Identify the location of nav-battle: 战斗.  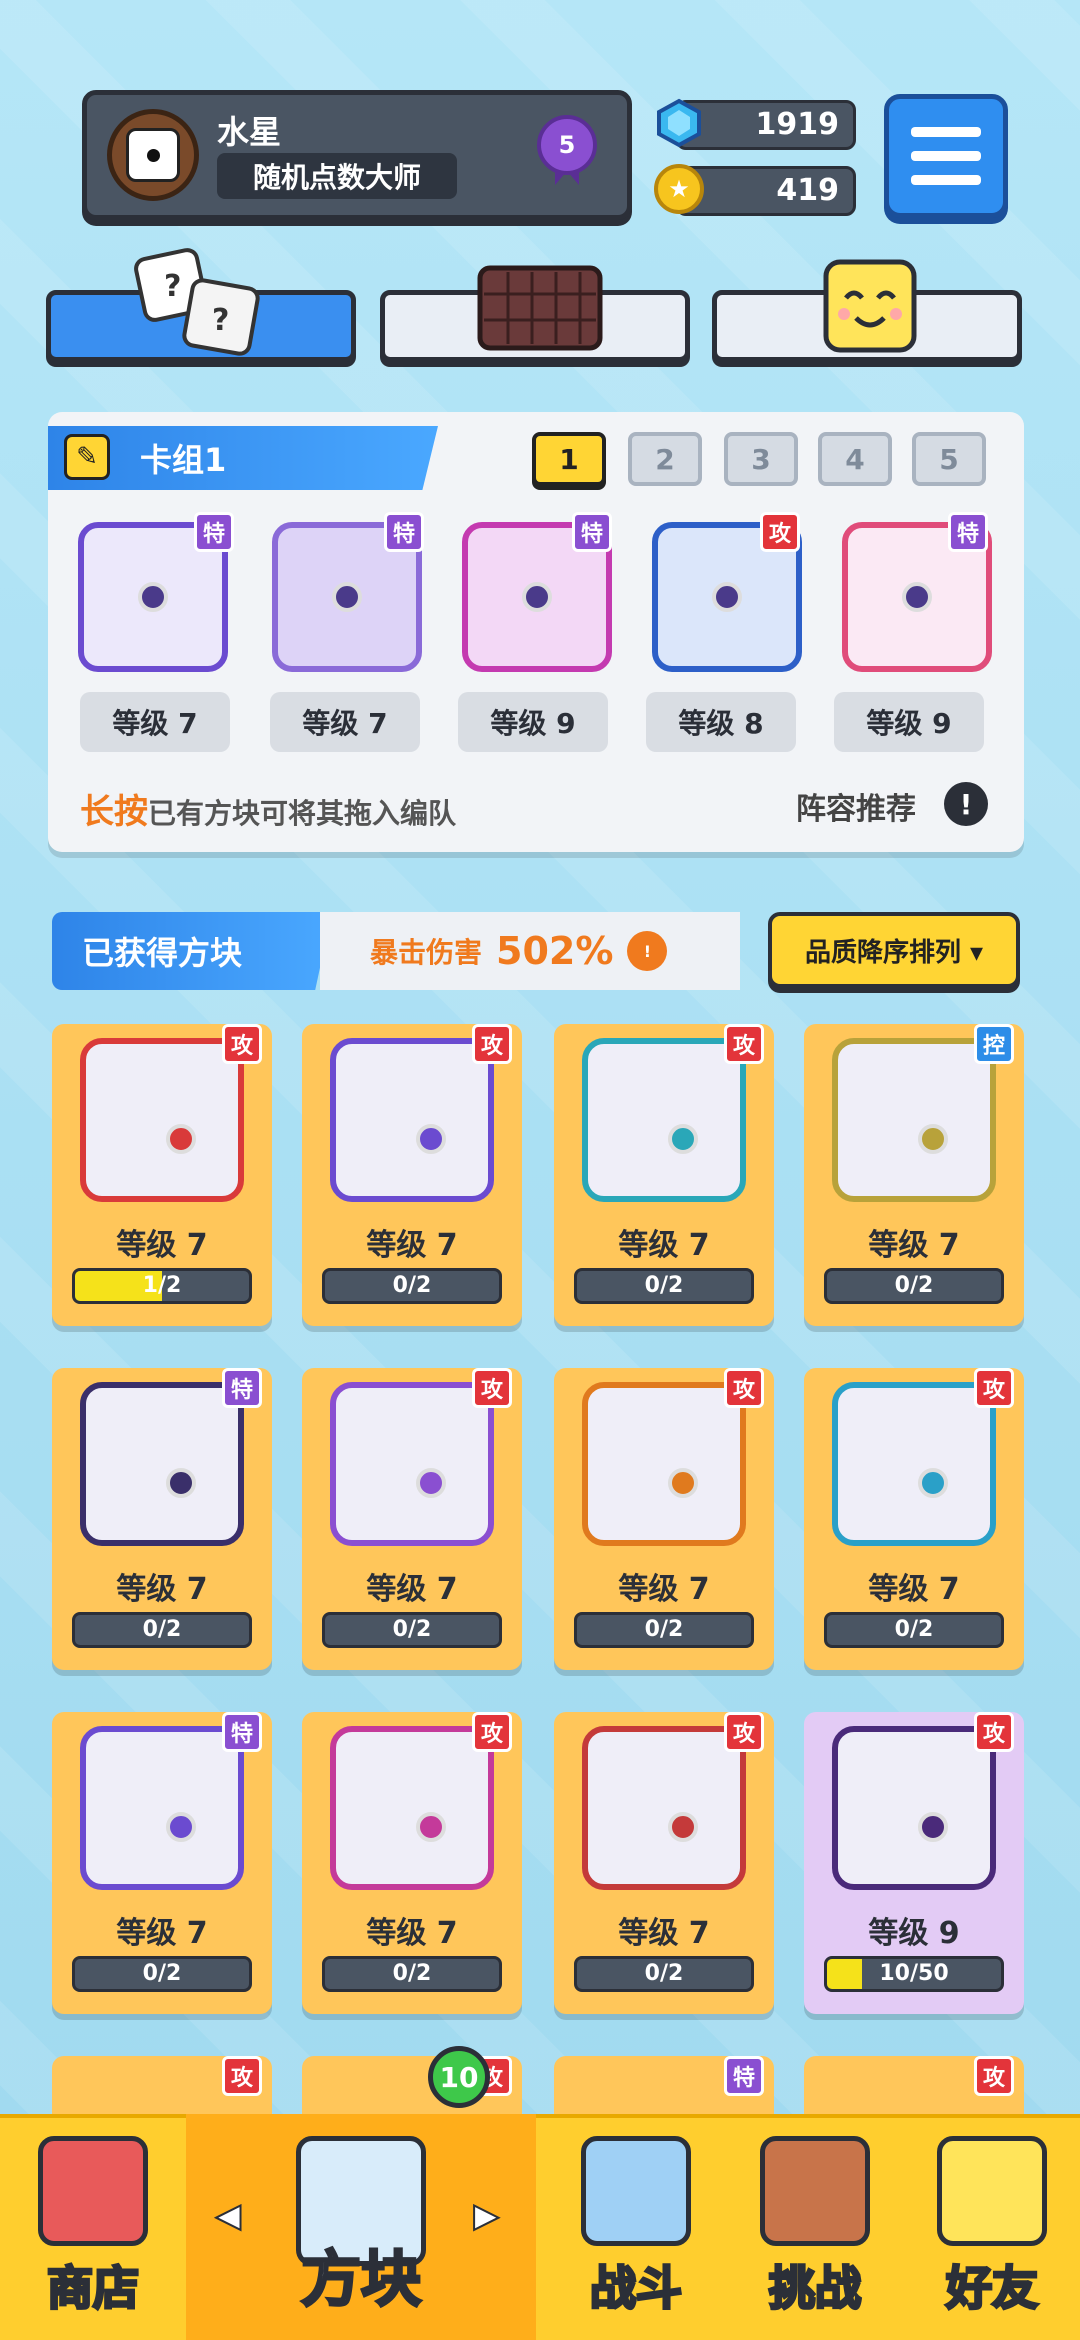
(636, 2227).